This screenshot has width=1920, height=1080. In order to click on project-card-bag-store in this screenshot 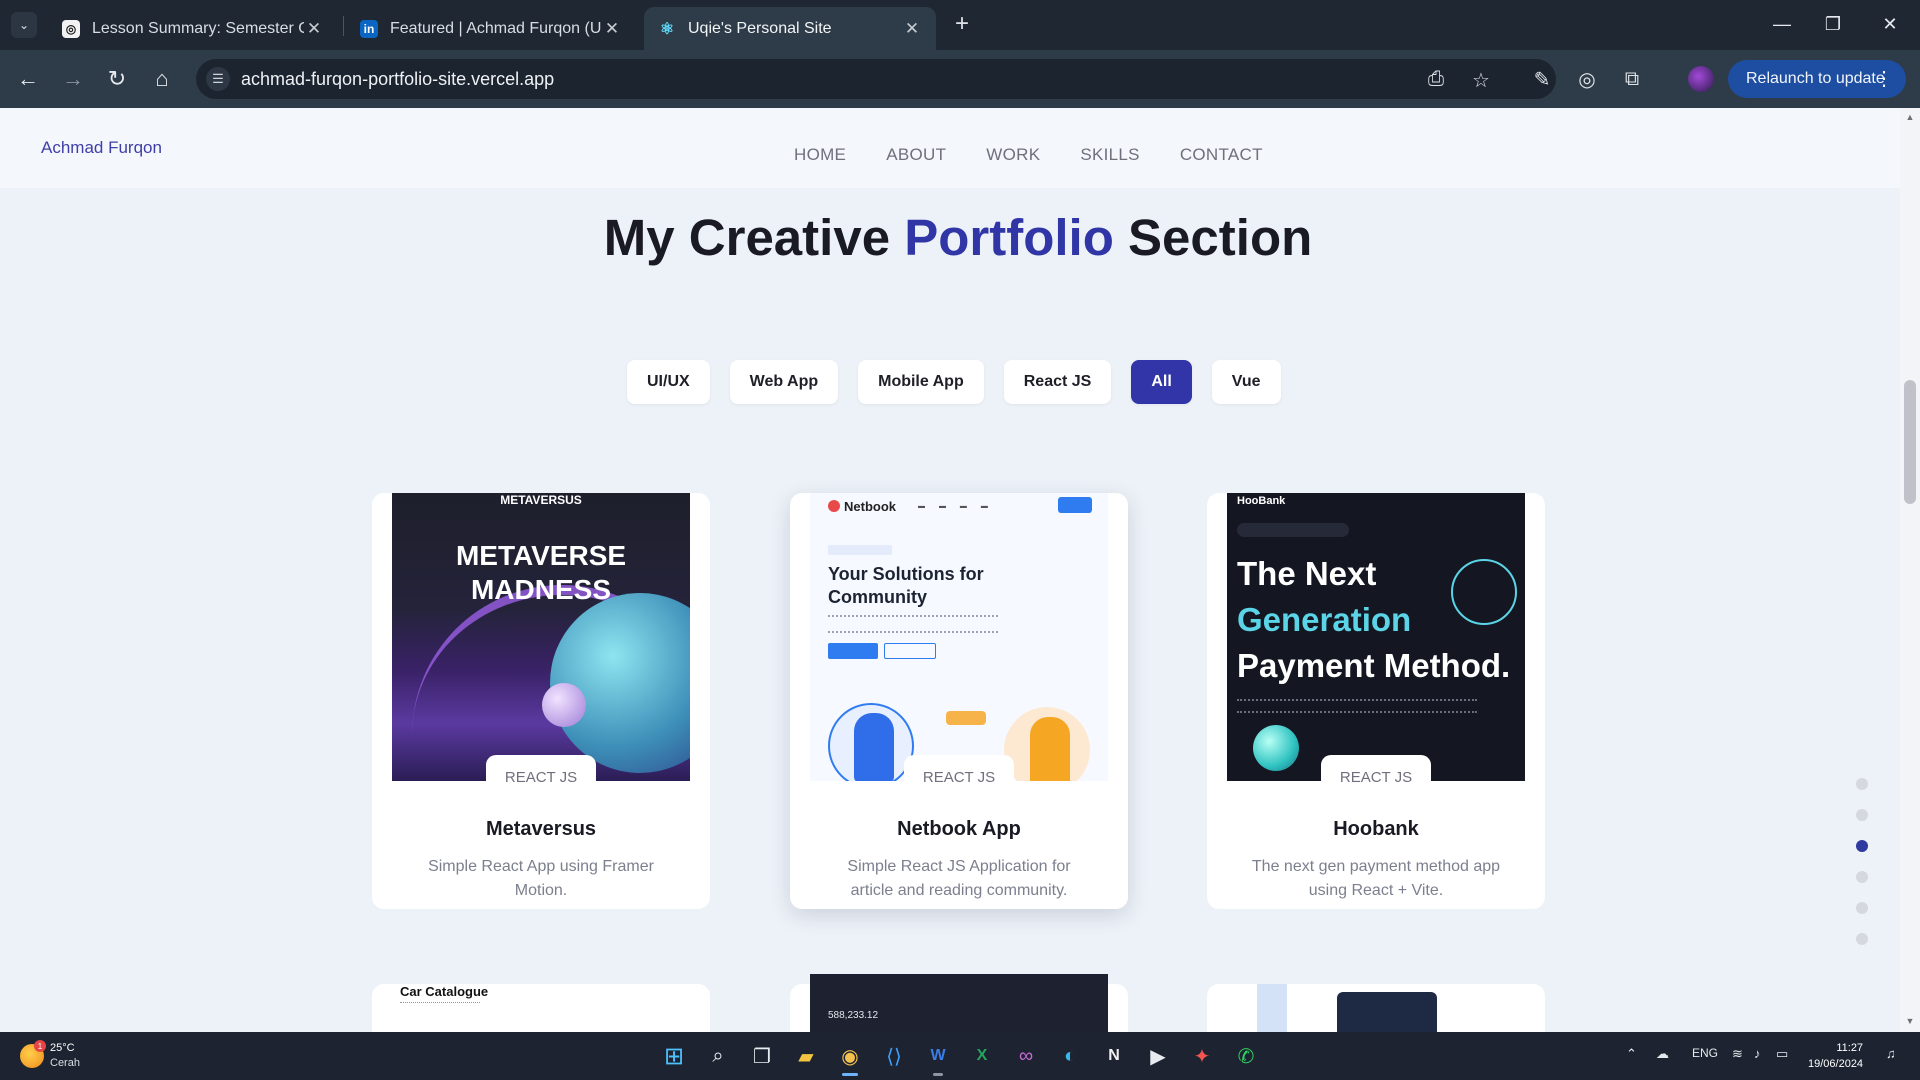, I will do `click(1376, 1008)`.